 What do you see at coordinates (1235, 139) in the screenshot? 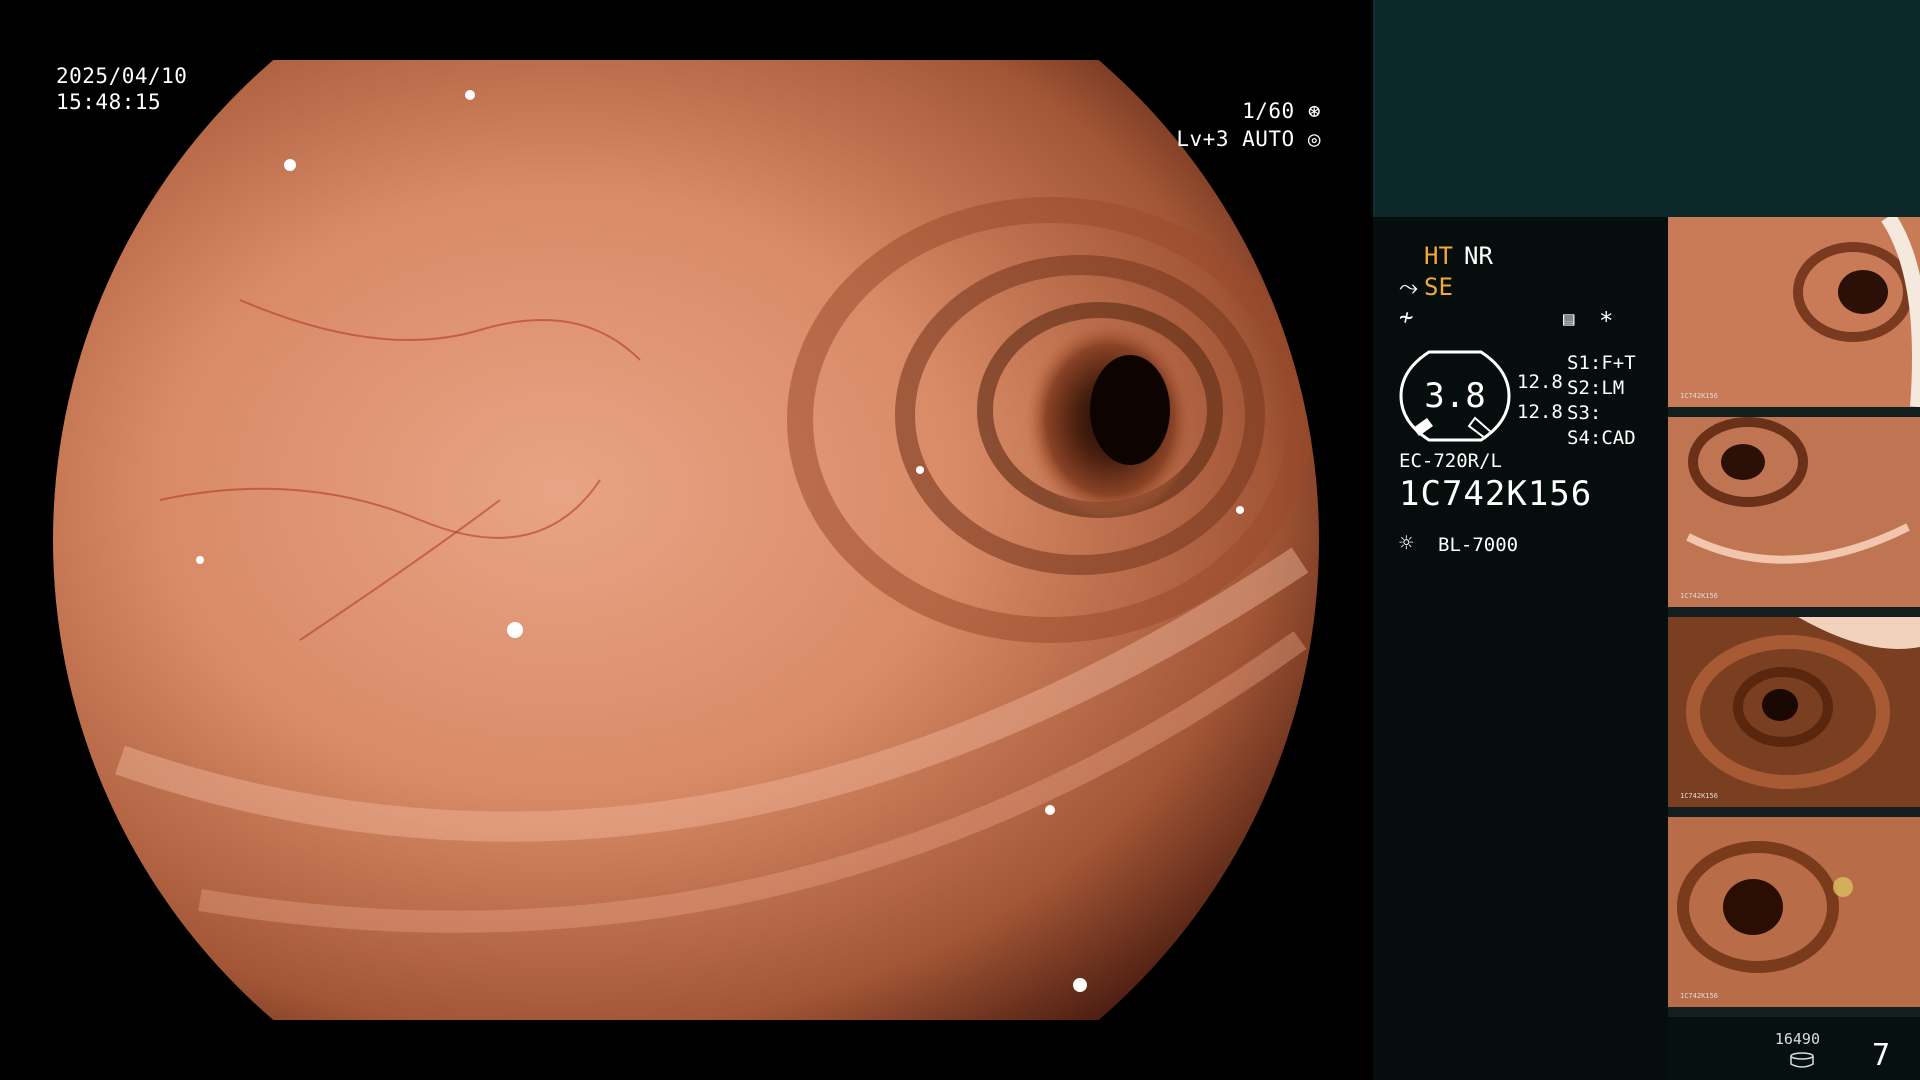
I see `level-label: Lv+3 AUTO` at bounding box center [1235, 139].